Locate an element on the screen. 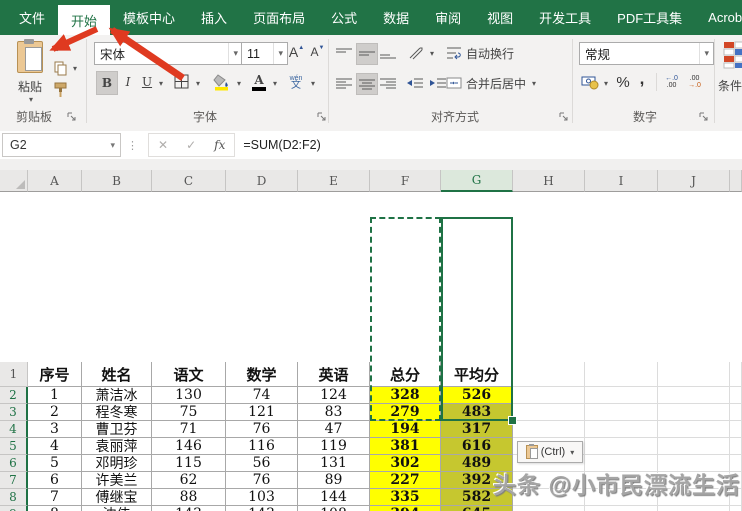 Image resolution: width=742 pixels, height=511 pixels. cancel-button: ✕ is located at coordinates (163, 145).